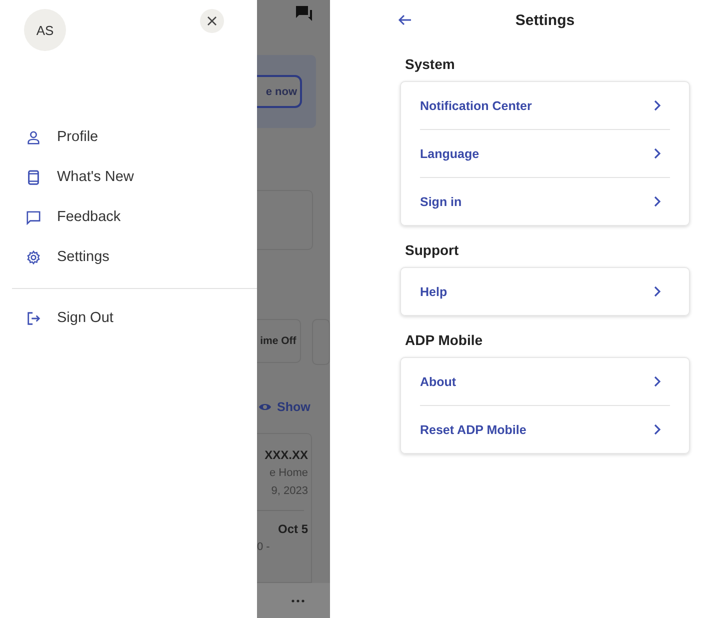 This screenshot has width=710, height=618. Describe the element at coordinates (444, 340) in the screenshot. I see `section-heading: ADP Mobile` at that location.